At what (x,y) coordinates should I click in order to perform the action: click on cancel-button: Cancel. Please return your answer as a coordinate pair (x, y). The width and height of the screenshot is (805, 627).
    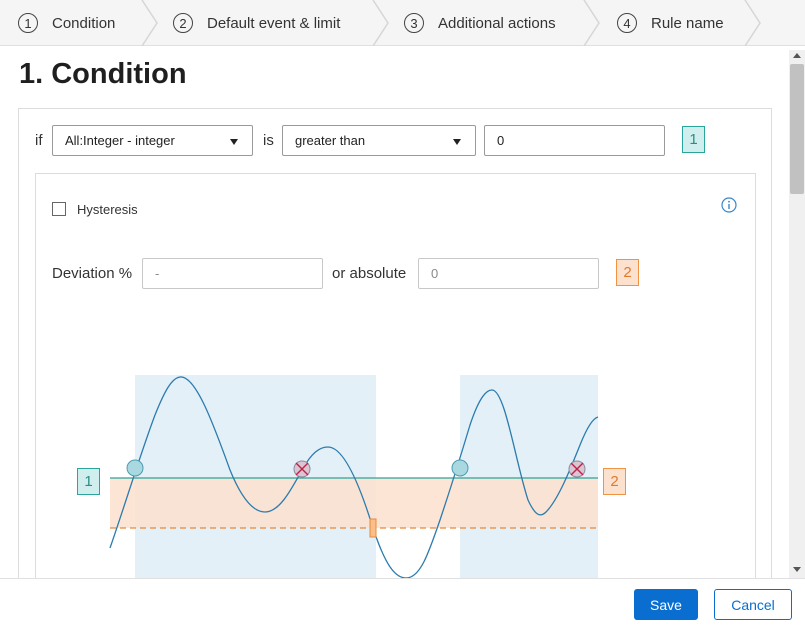
    Looking at the image, I should click on (753, 604).